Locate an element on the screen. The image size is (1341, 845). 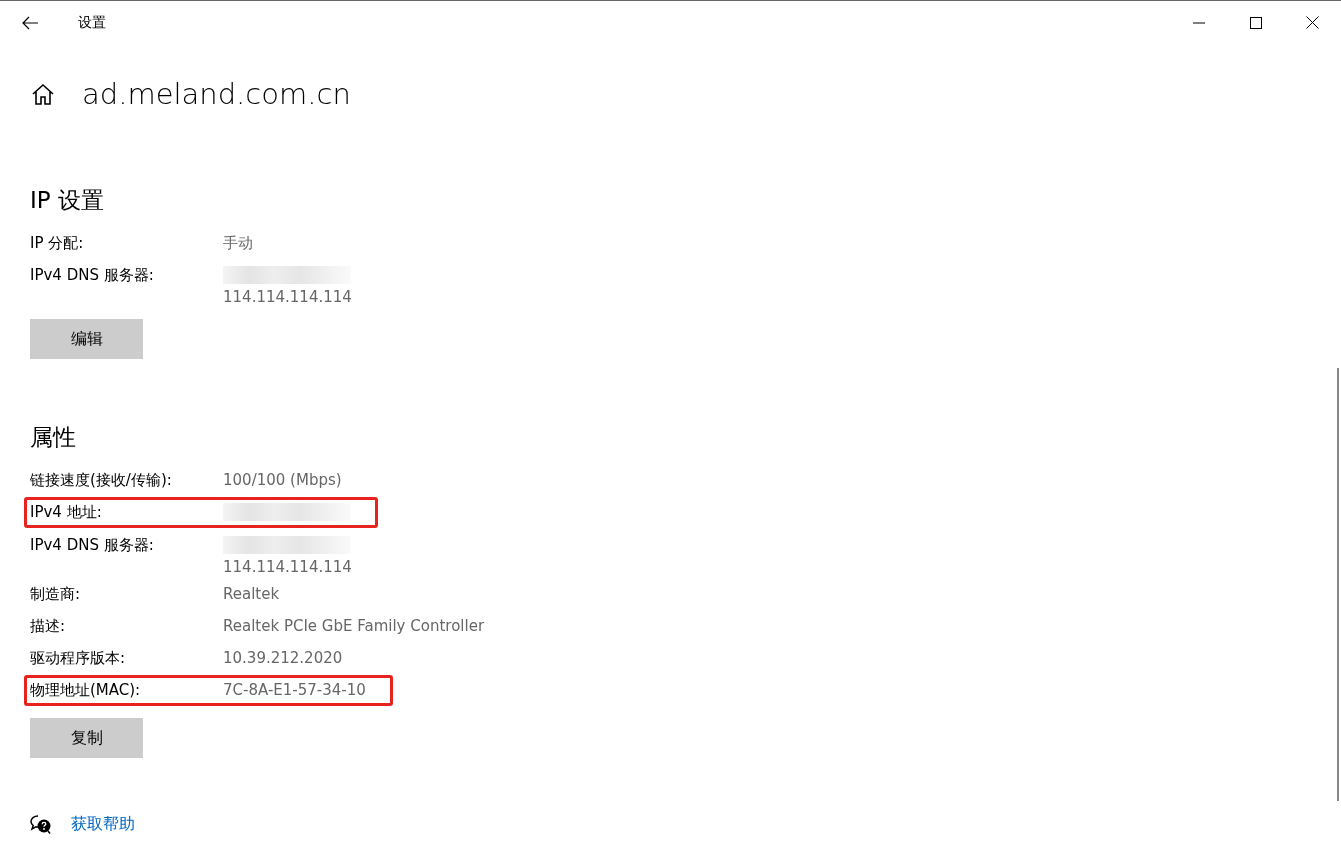
property-label: 制造商: is located at coordinates (56, 594).